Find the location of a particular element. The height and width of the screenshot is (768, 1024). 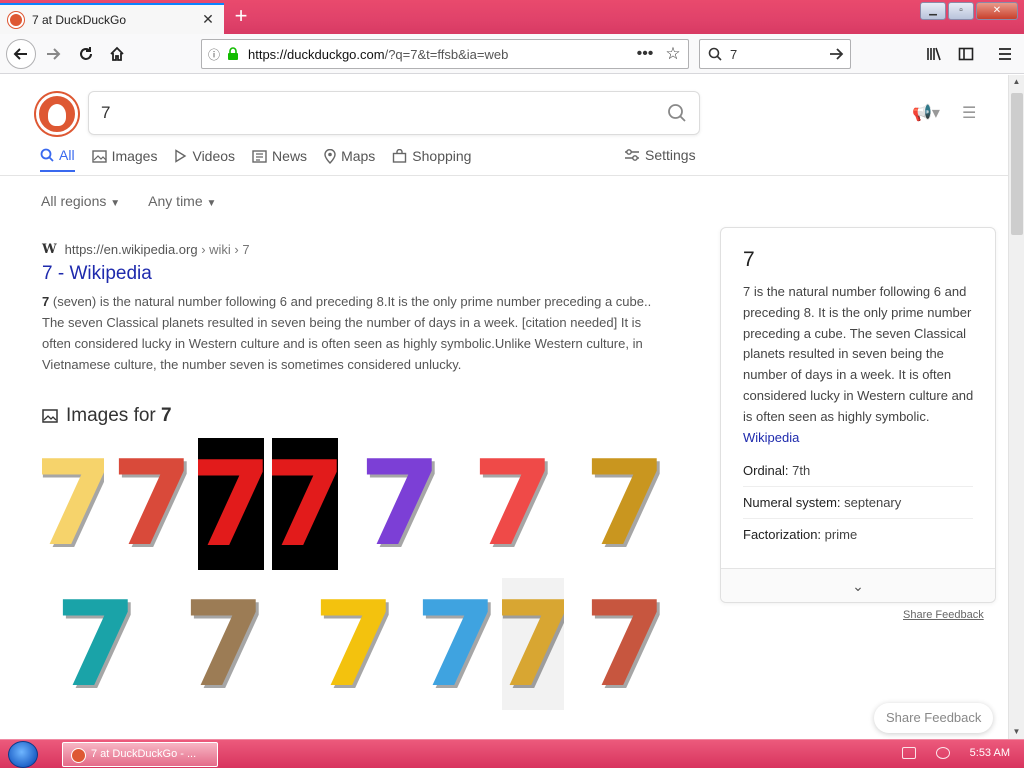

reload-button is located at coordinates (86, 54).